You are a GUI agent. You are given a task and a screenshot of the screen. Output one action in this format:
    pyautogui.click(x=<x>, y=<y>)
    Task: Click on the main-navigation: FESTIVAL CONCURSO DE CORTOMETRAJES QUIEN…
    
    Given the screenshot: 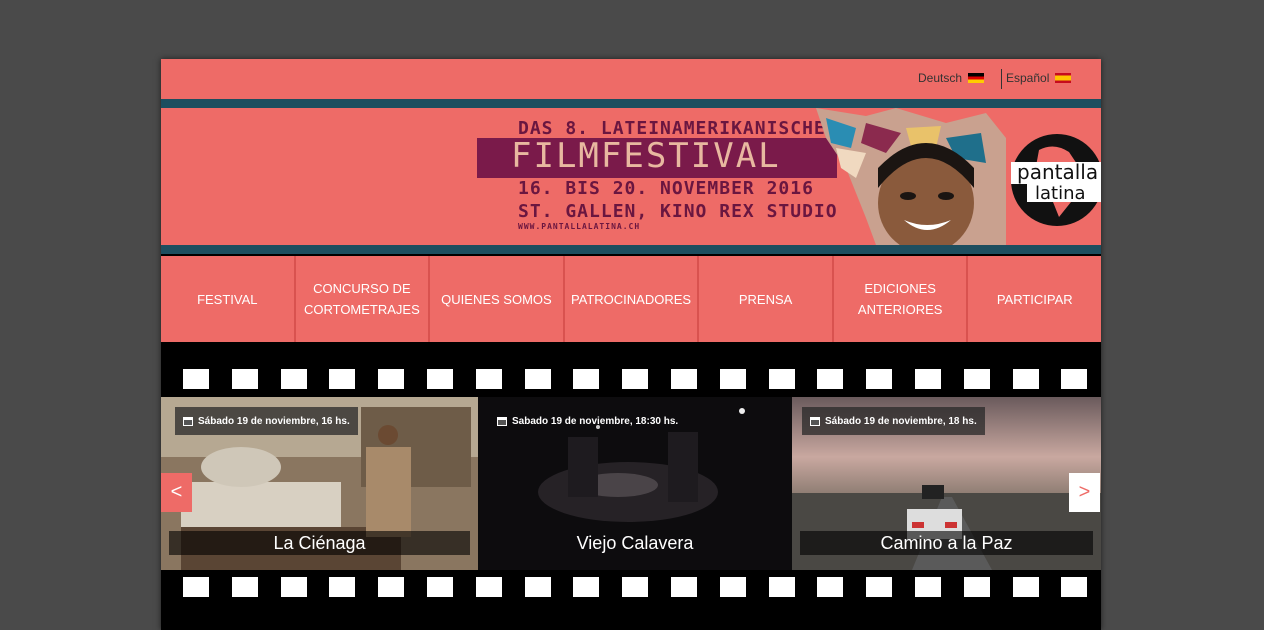 What is the action you would take?
    pyautogui.click(x=631, y=299)
    